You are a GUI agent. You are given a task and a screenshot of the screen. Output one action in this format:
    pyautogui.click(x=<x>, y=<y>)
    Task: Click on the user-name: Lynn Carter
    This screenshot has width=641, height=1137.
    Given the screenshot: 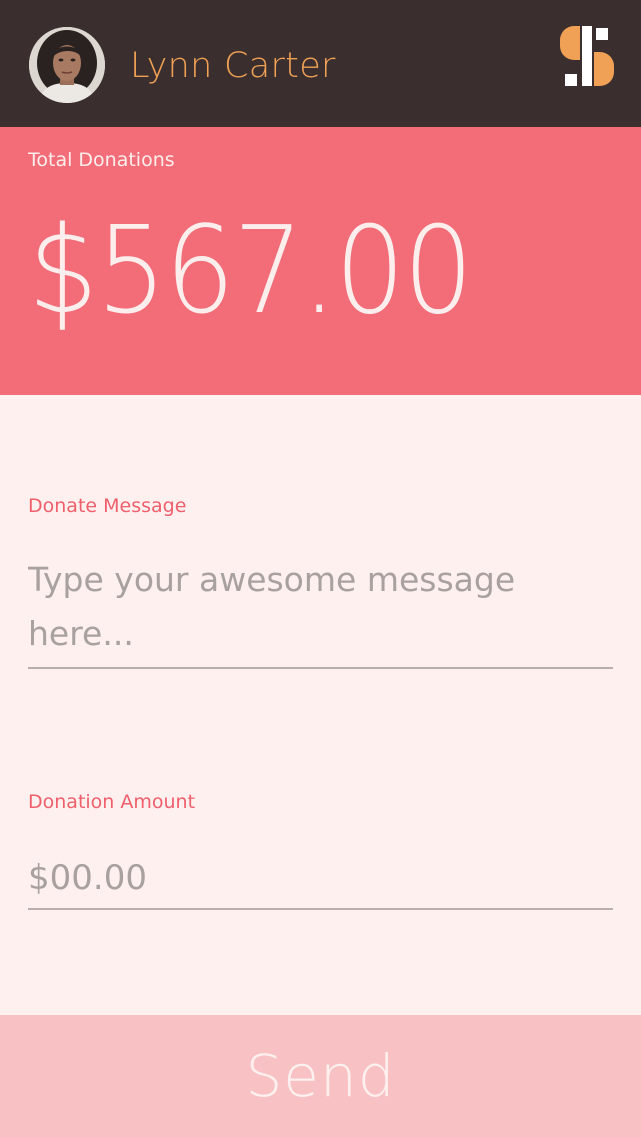 What is the action you would take?
    pyautogui.click(x=233, y=66)
    